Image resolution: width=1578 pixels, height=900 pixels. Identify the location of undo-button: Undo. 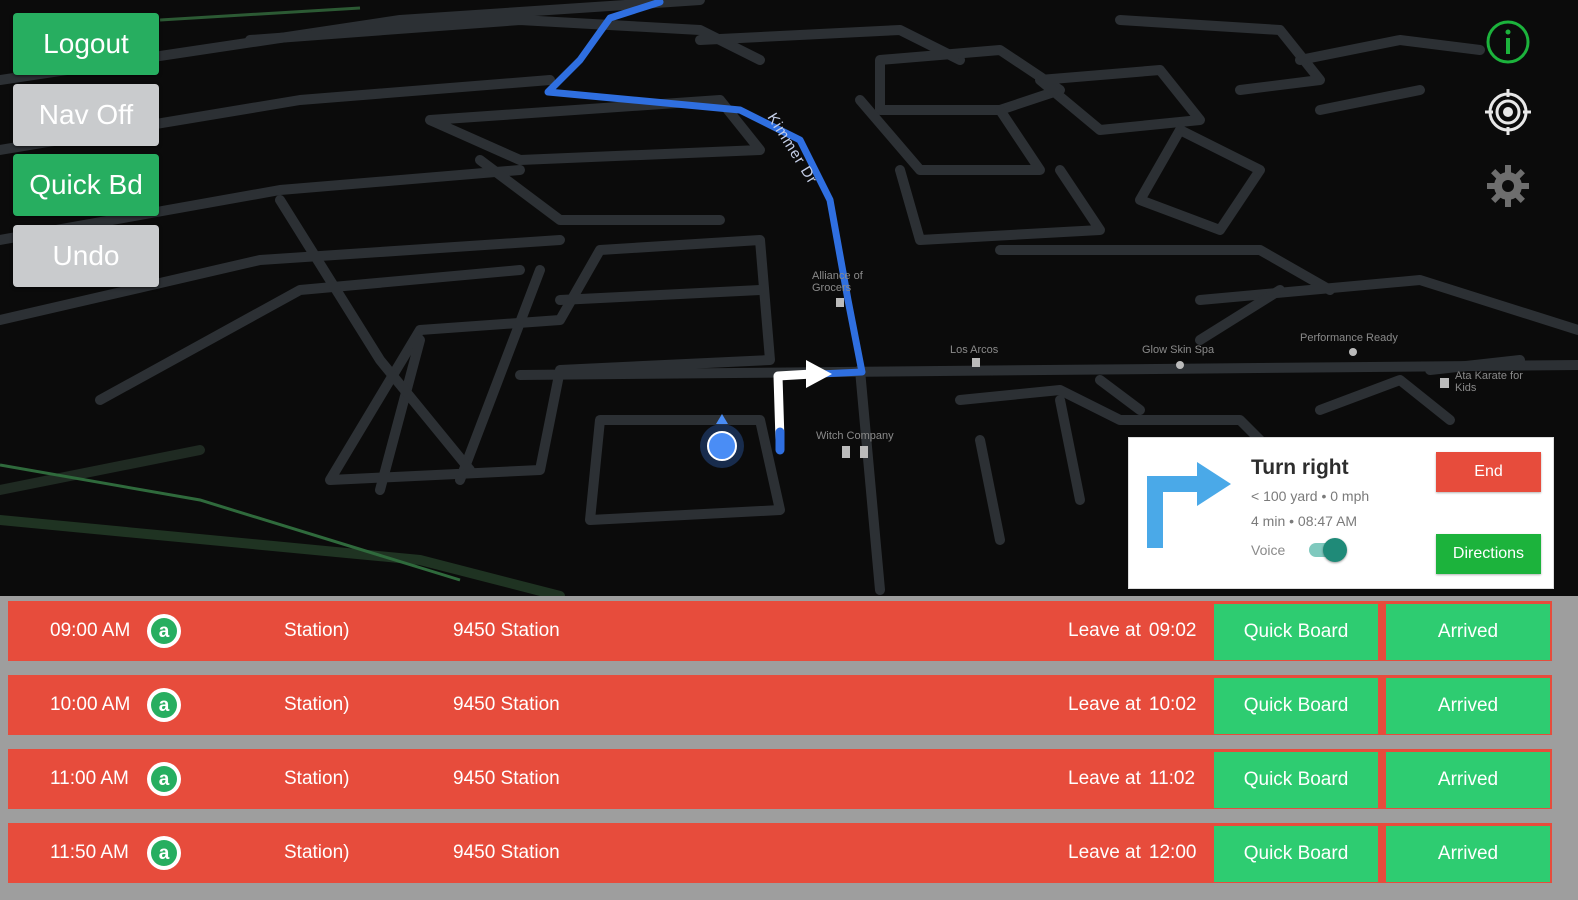
(86, 256).